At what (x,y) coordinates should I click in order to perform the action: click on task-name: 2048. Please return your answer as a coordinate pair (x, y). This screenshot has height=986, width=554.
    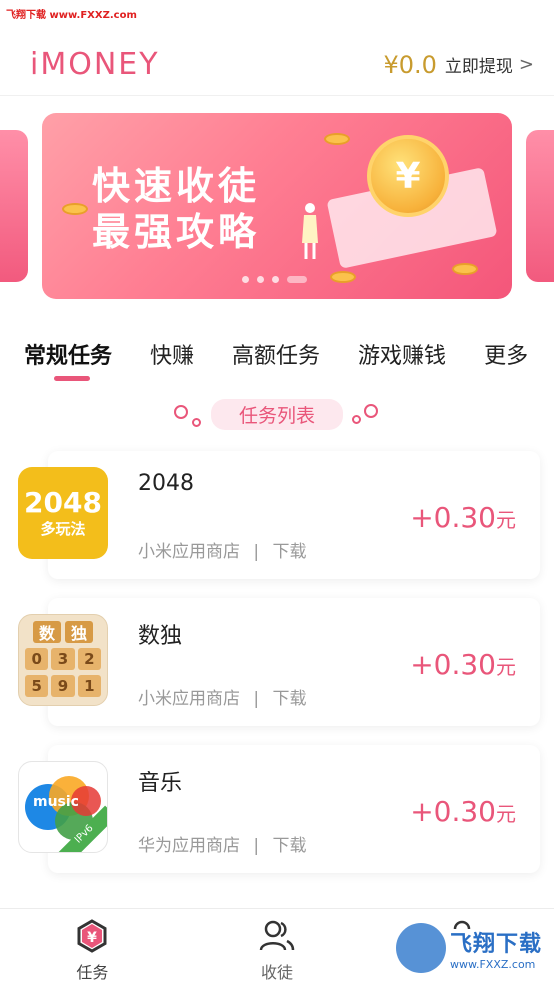
    Looking at the image, I should click on (166, 483).